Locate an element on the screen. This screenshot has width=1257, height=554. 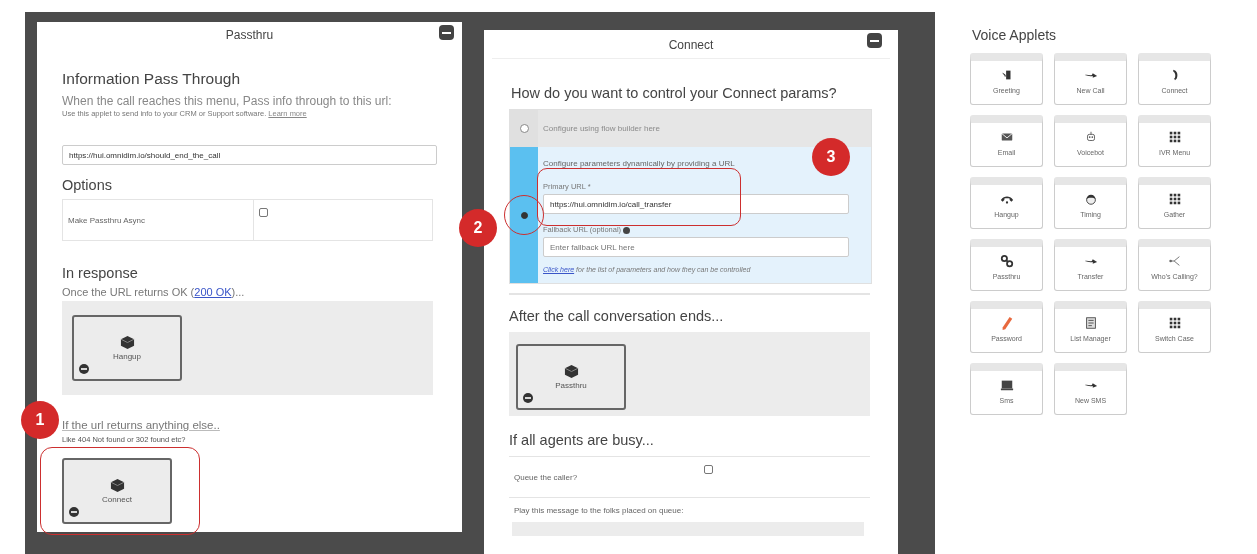
panel-title: Connect is located at coordinates (691, 45).